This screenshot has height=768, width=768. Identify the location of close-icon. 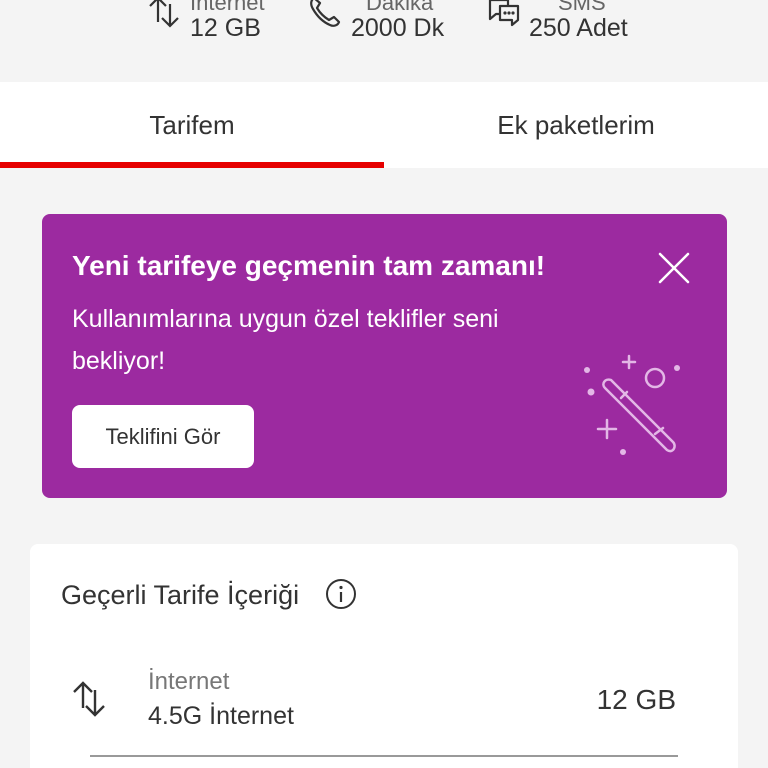
(674, 268).